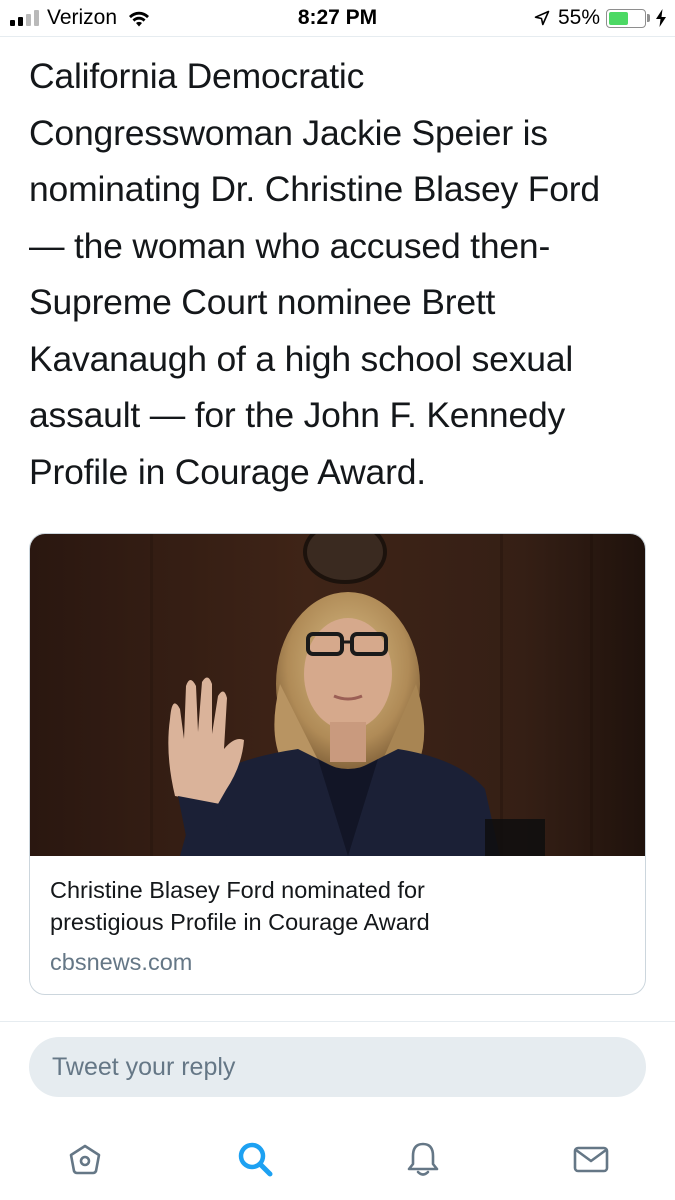 The height and width of the screenshot is (1200, 675). I want to click on tweet-text-line: Profile in Courage Award., so click(227, 471).